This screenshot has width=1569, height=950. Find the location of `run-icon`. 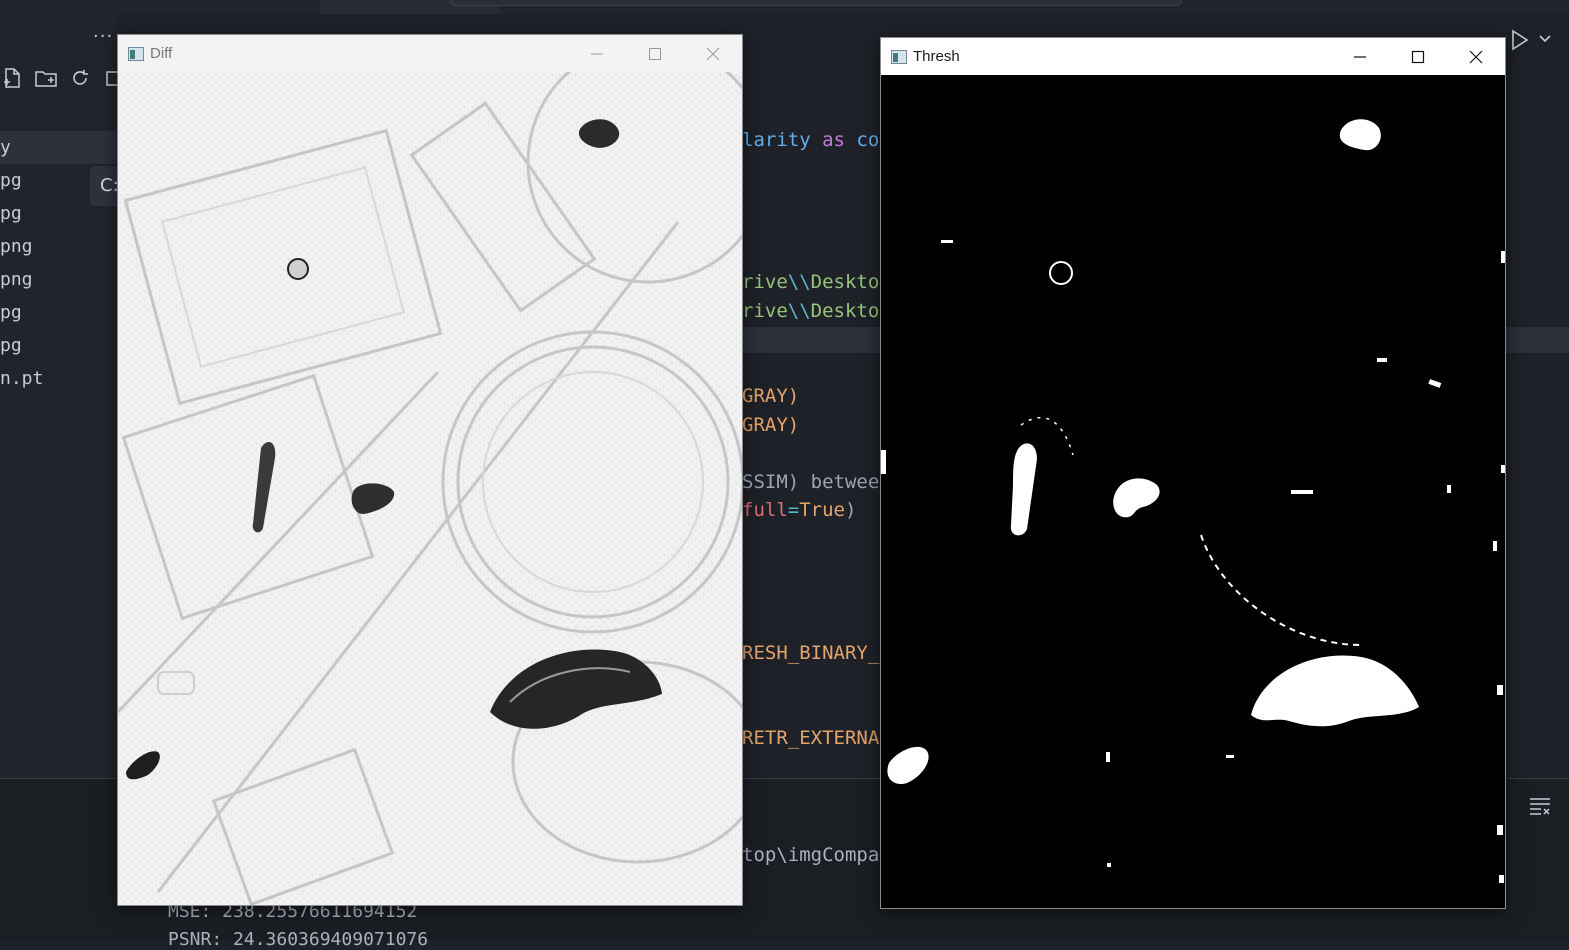

run-icon is located at coordinates (1520, 42).